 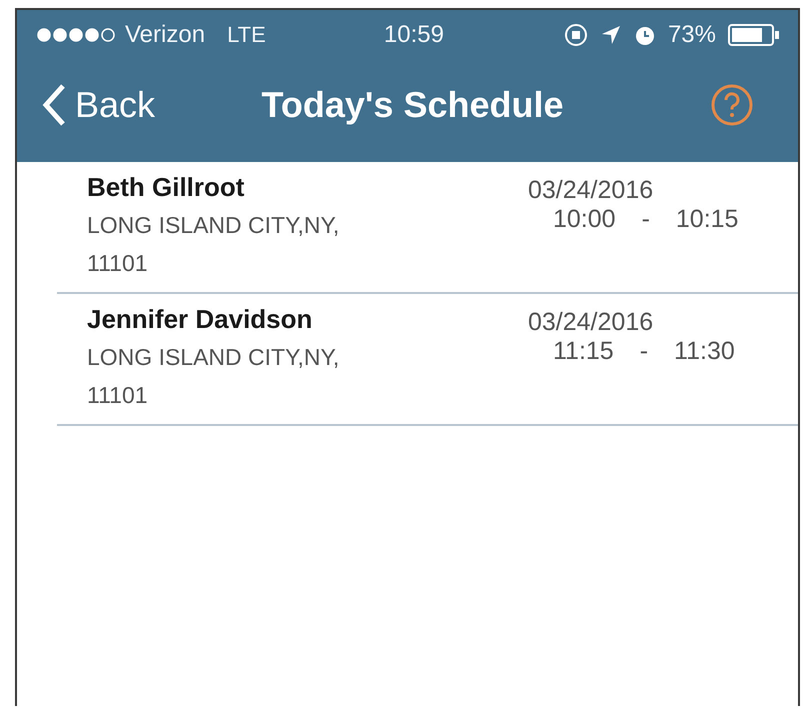 I want to click on screen-title: Today's Schedule, so click(x=412, y=105).